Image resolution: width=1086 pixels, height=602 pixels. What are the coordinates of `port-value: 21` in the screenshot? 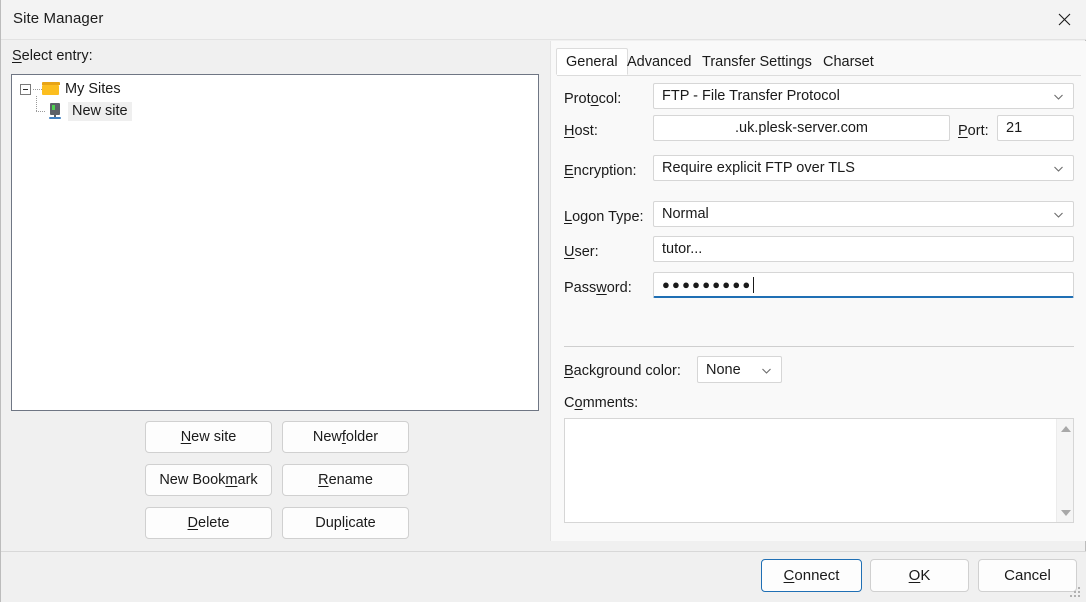 It's located at (1014, 128).